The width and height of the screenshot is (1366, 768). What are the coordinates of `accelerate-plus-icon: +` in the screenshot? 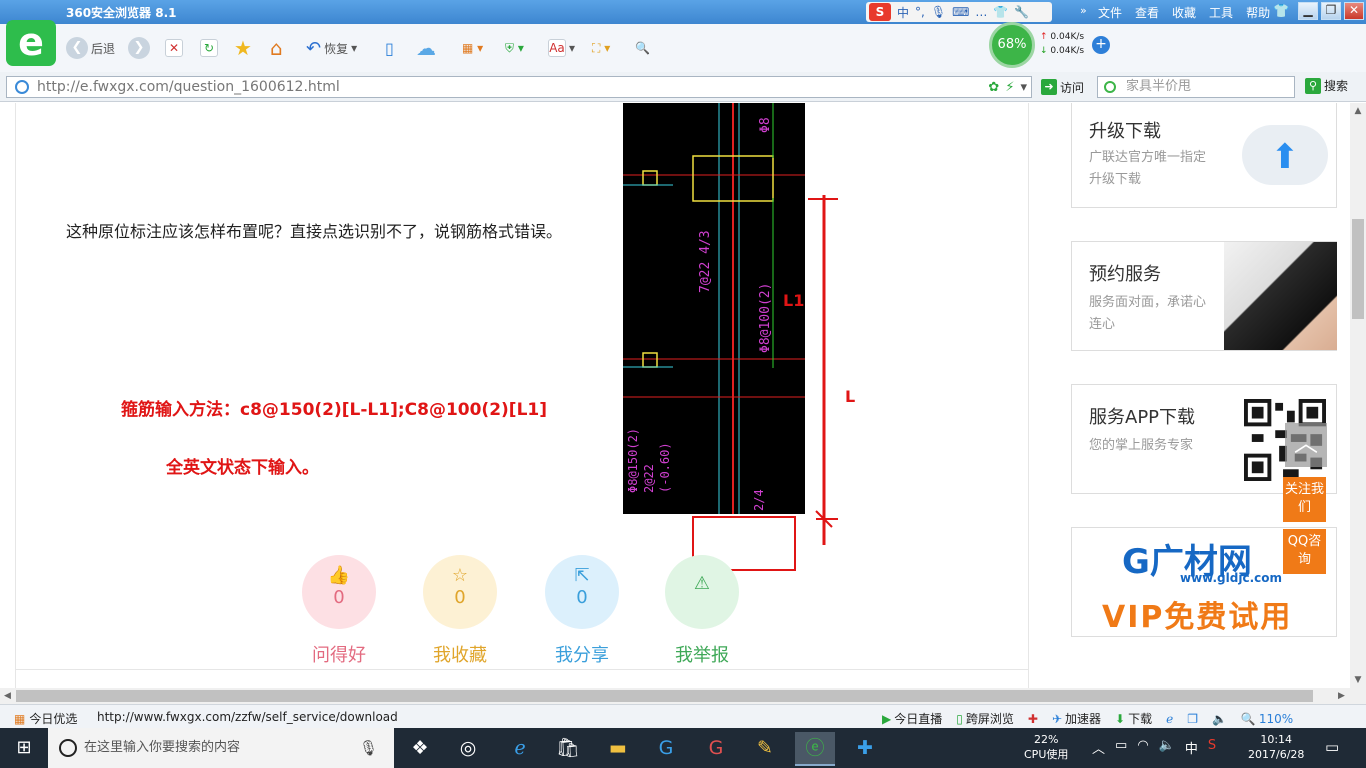 It's located at (1101, 45).